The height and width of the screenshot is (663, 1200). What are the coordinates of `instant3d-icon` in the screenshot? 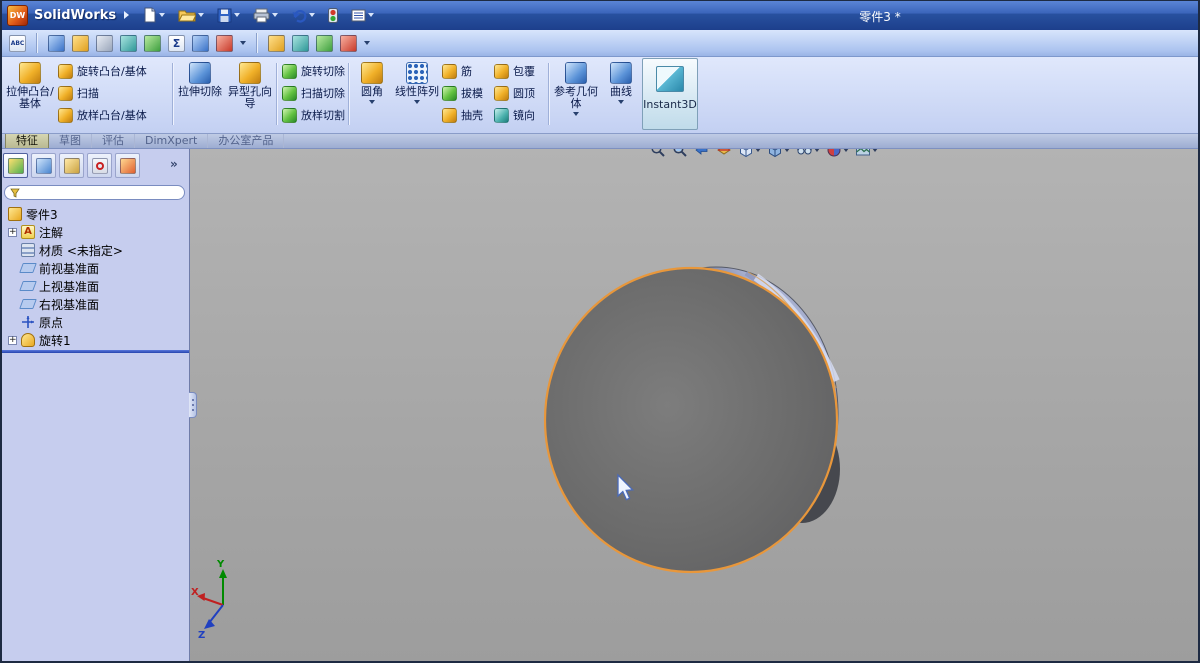 It's located at (670, 79).